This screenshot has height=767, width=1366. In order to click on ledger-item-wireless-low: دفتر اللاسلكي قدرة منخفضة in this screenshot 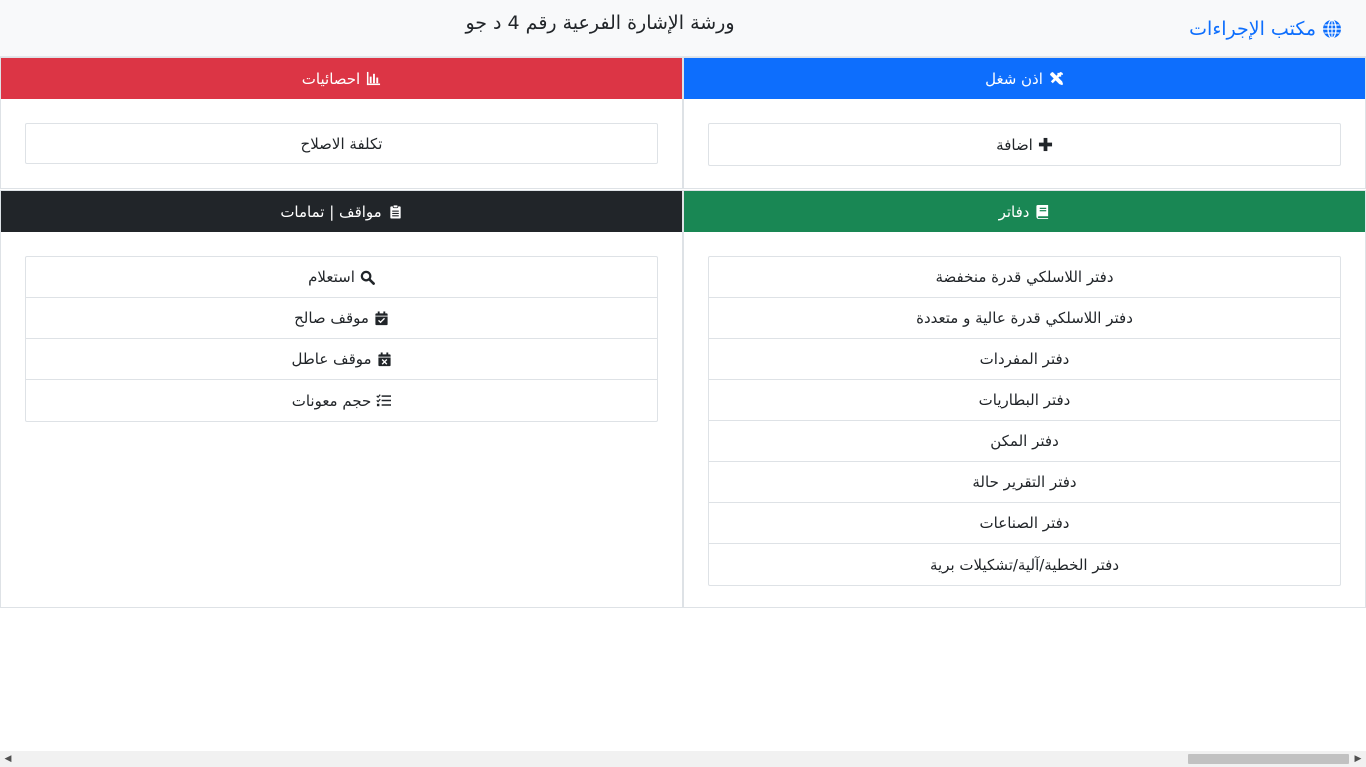, I will do `click(1024, 277)`.